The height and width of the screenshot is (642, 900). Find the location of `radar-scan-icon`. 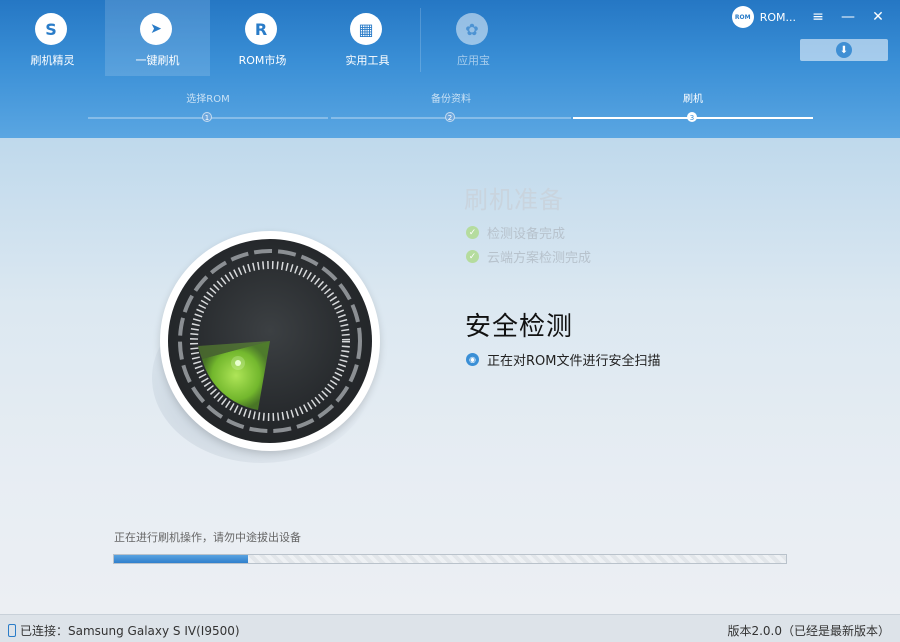

radar-scan-icon is located at coordinates (270, 341).